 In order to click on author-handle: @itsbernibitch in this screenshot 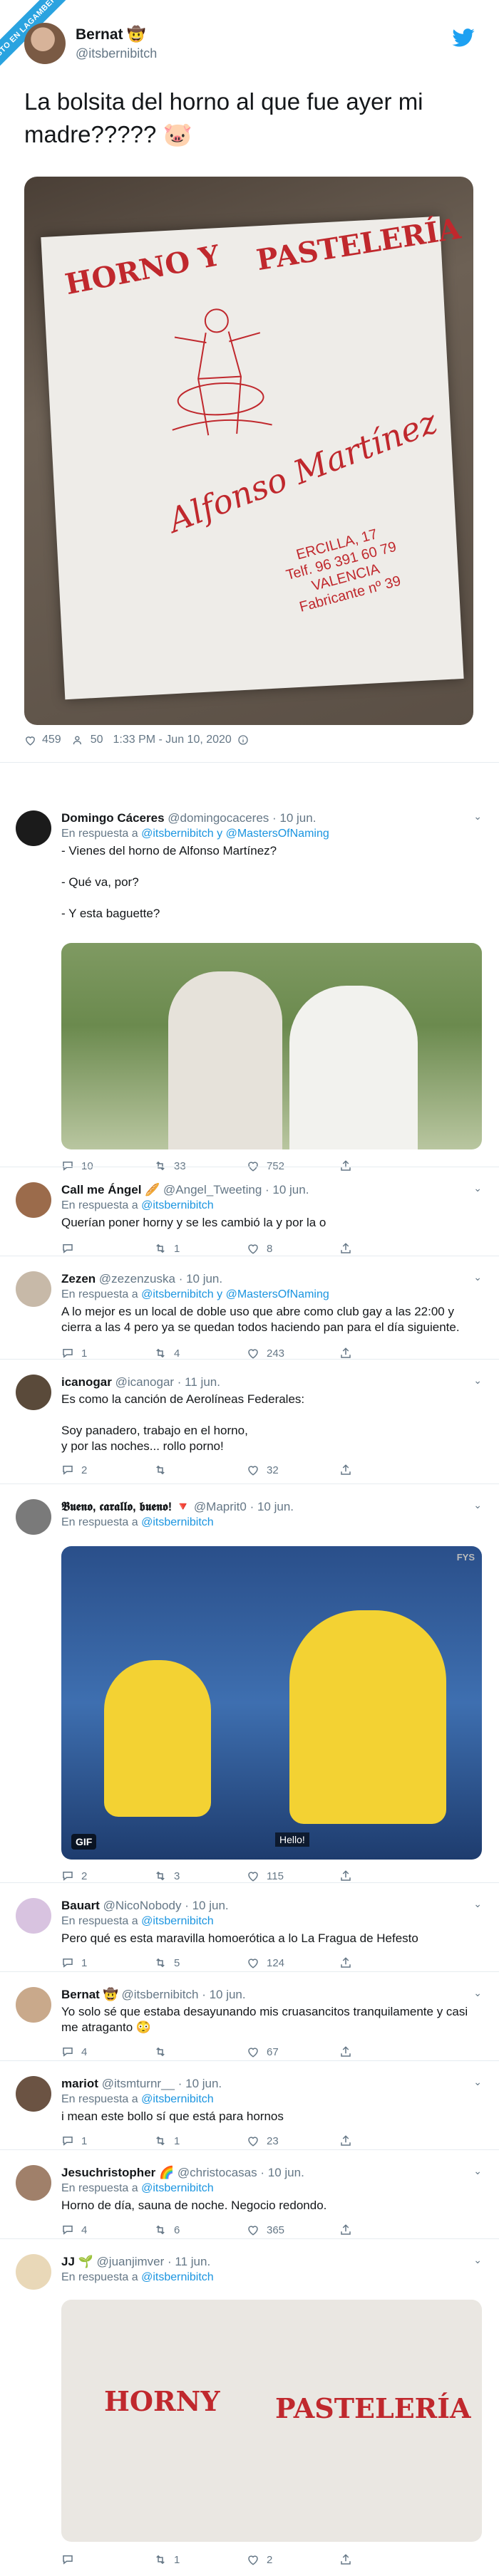, I will do `click(116, 54)`.